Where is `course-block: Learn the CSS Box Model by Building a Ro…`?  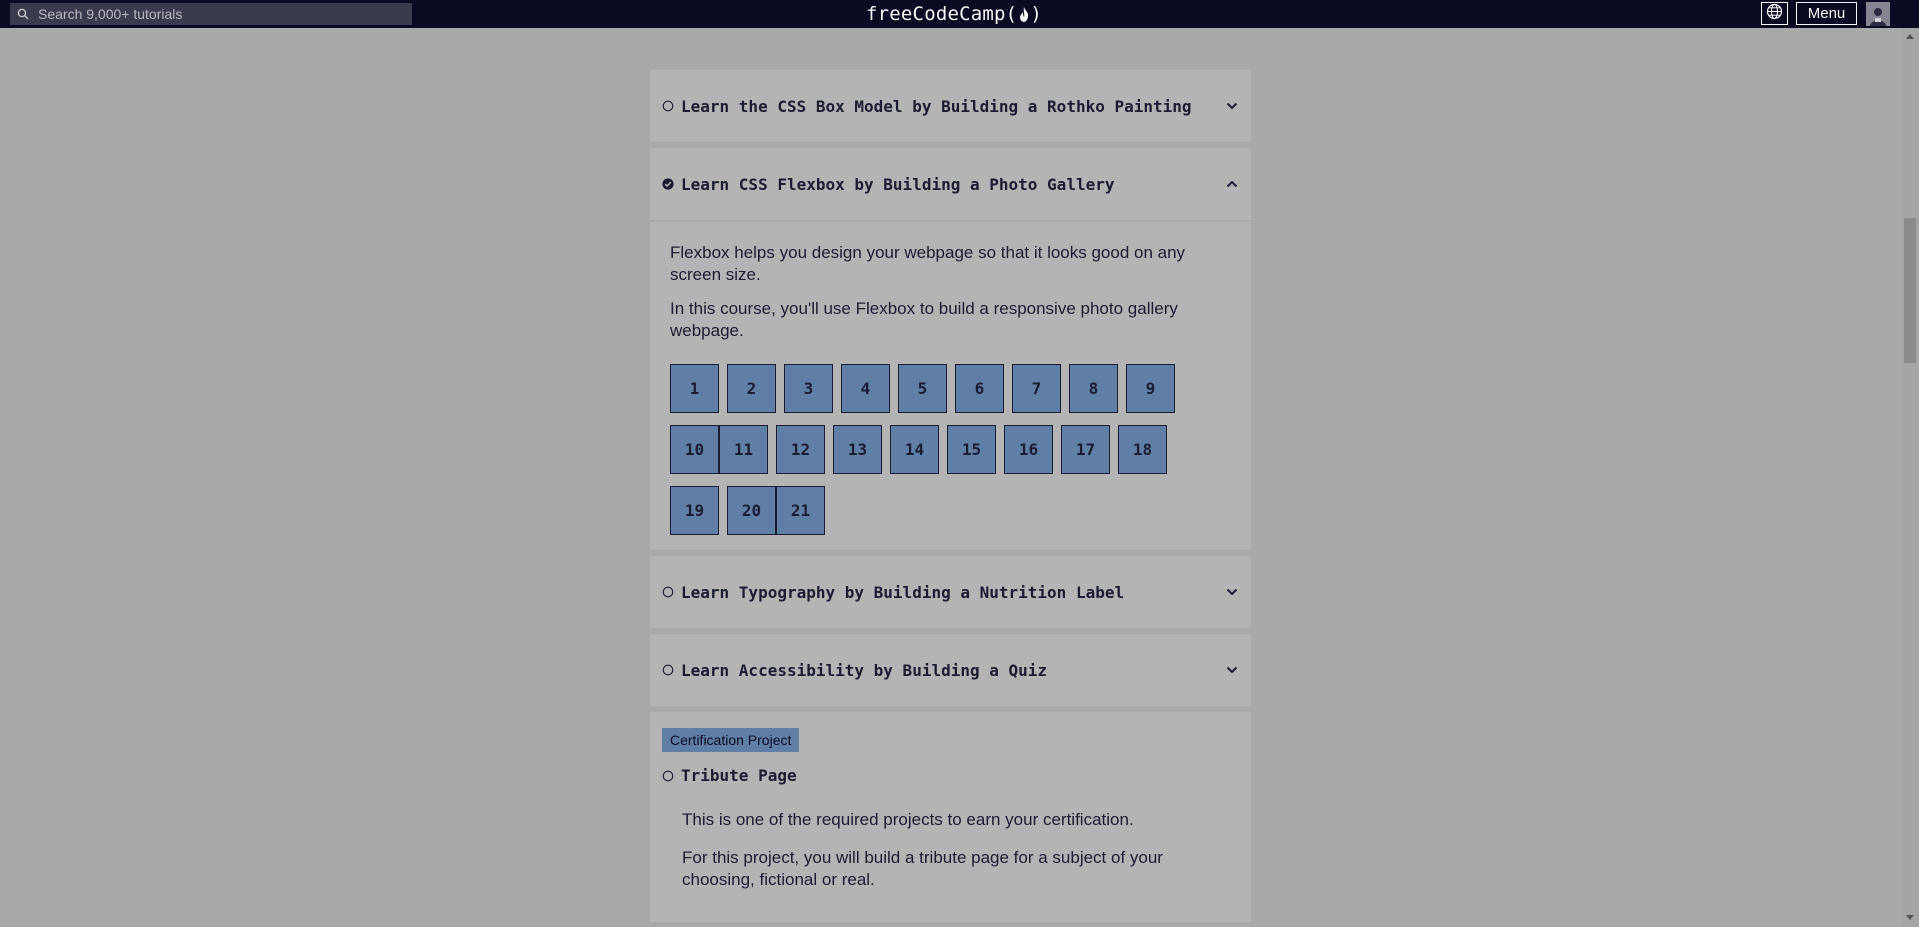
course-block: Learn the CSS Box Model by Building a Ro… is located at coordinates (950, 106).